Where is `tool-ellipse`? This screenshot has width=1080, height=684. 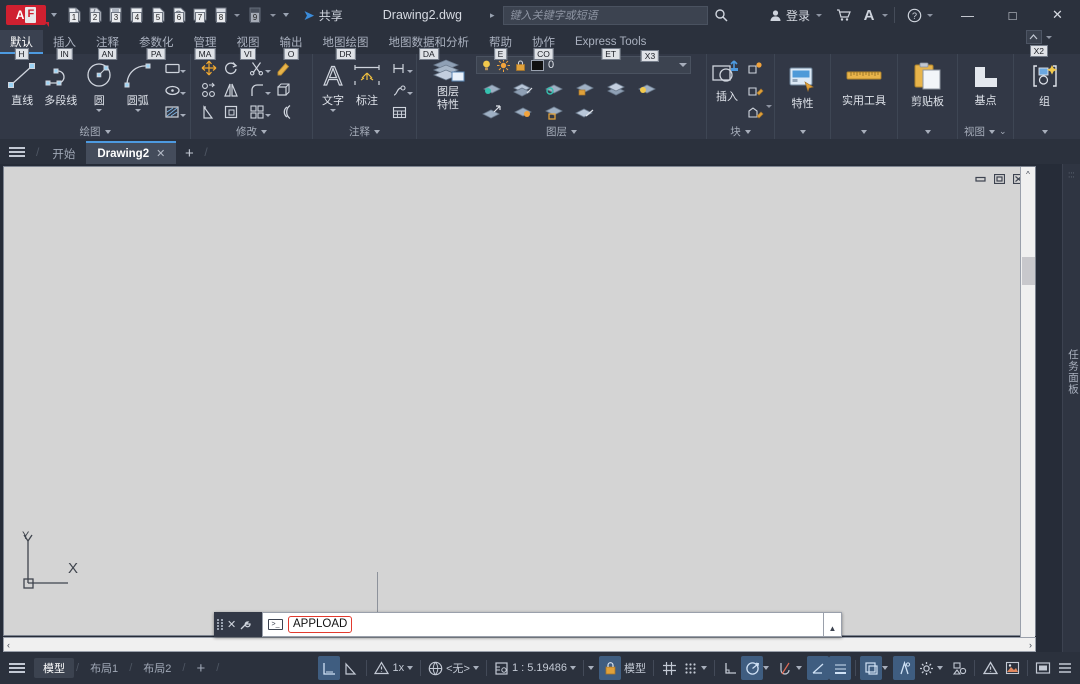 tool-ellipse is located at coordinates (172, 90).